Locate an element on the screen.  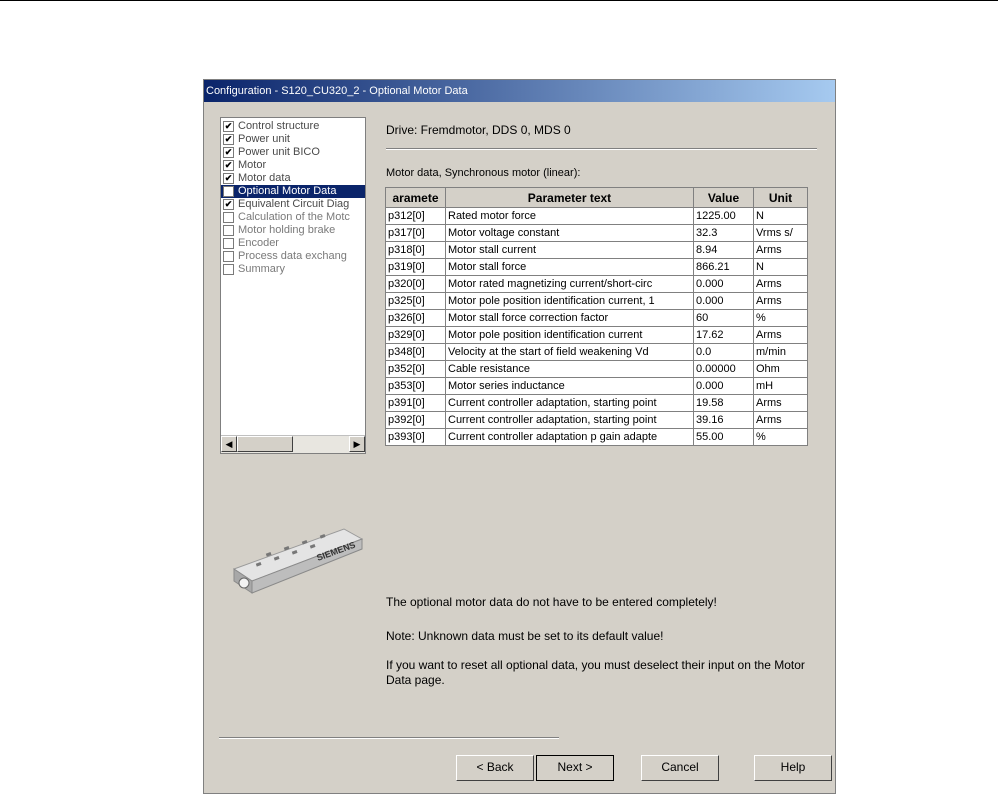
wizard-step-label: Calculation of the Motc is located at coordinates (294, 217).